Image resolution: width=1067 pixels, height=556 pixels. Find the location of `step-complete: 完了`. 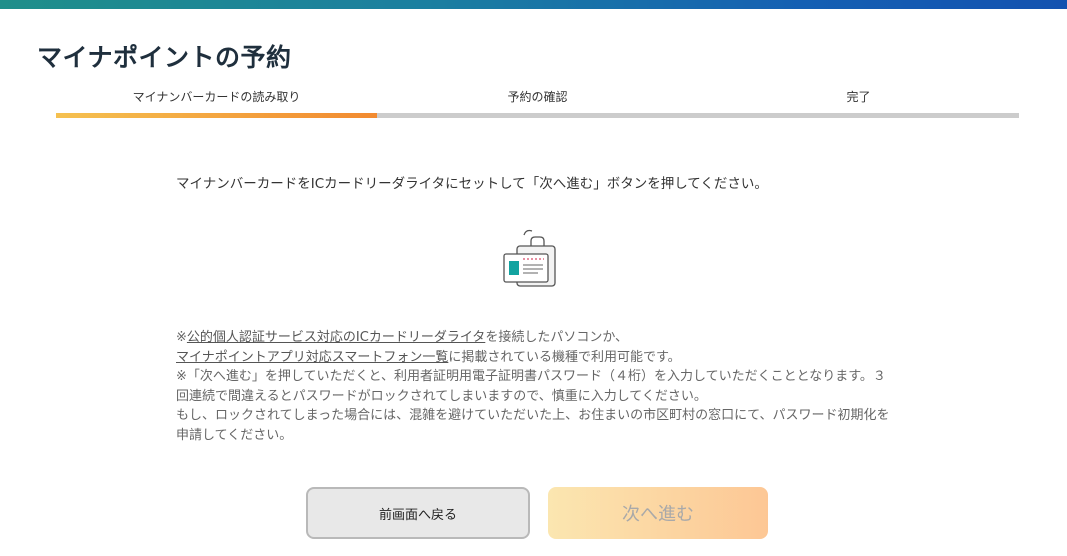

step-complete: 完了 is located at coordinates (858, 102).